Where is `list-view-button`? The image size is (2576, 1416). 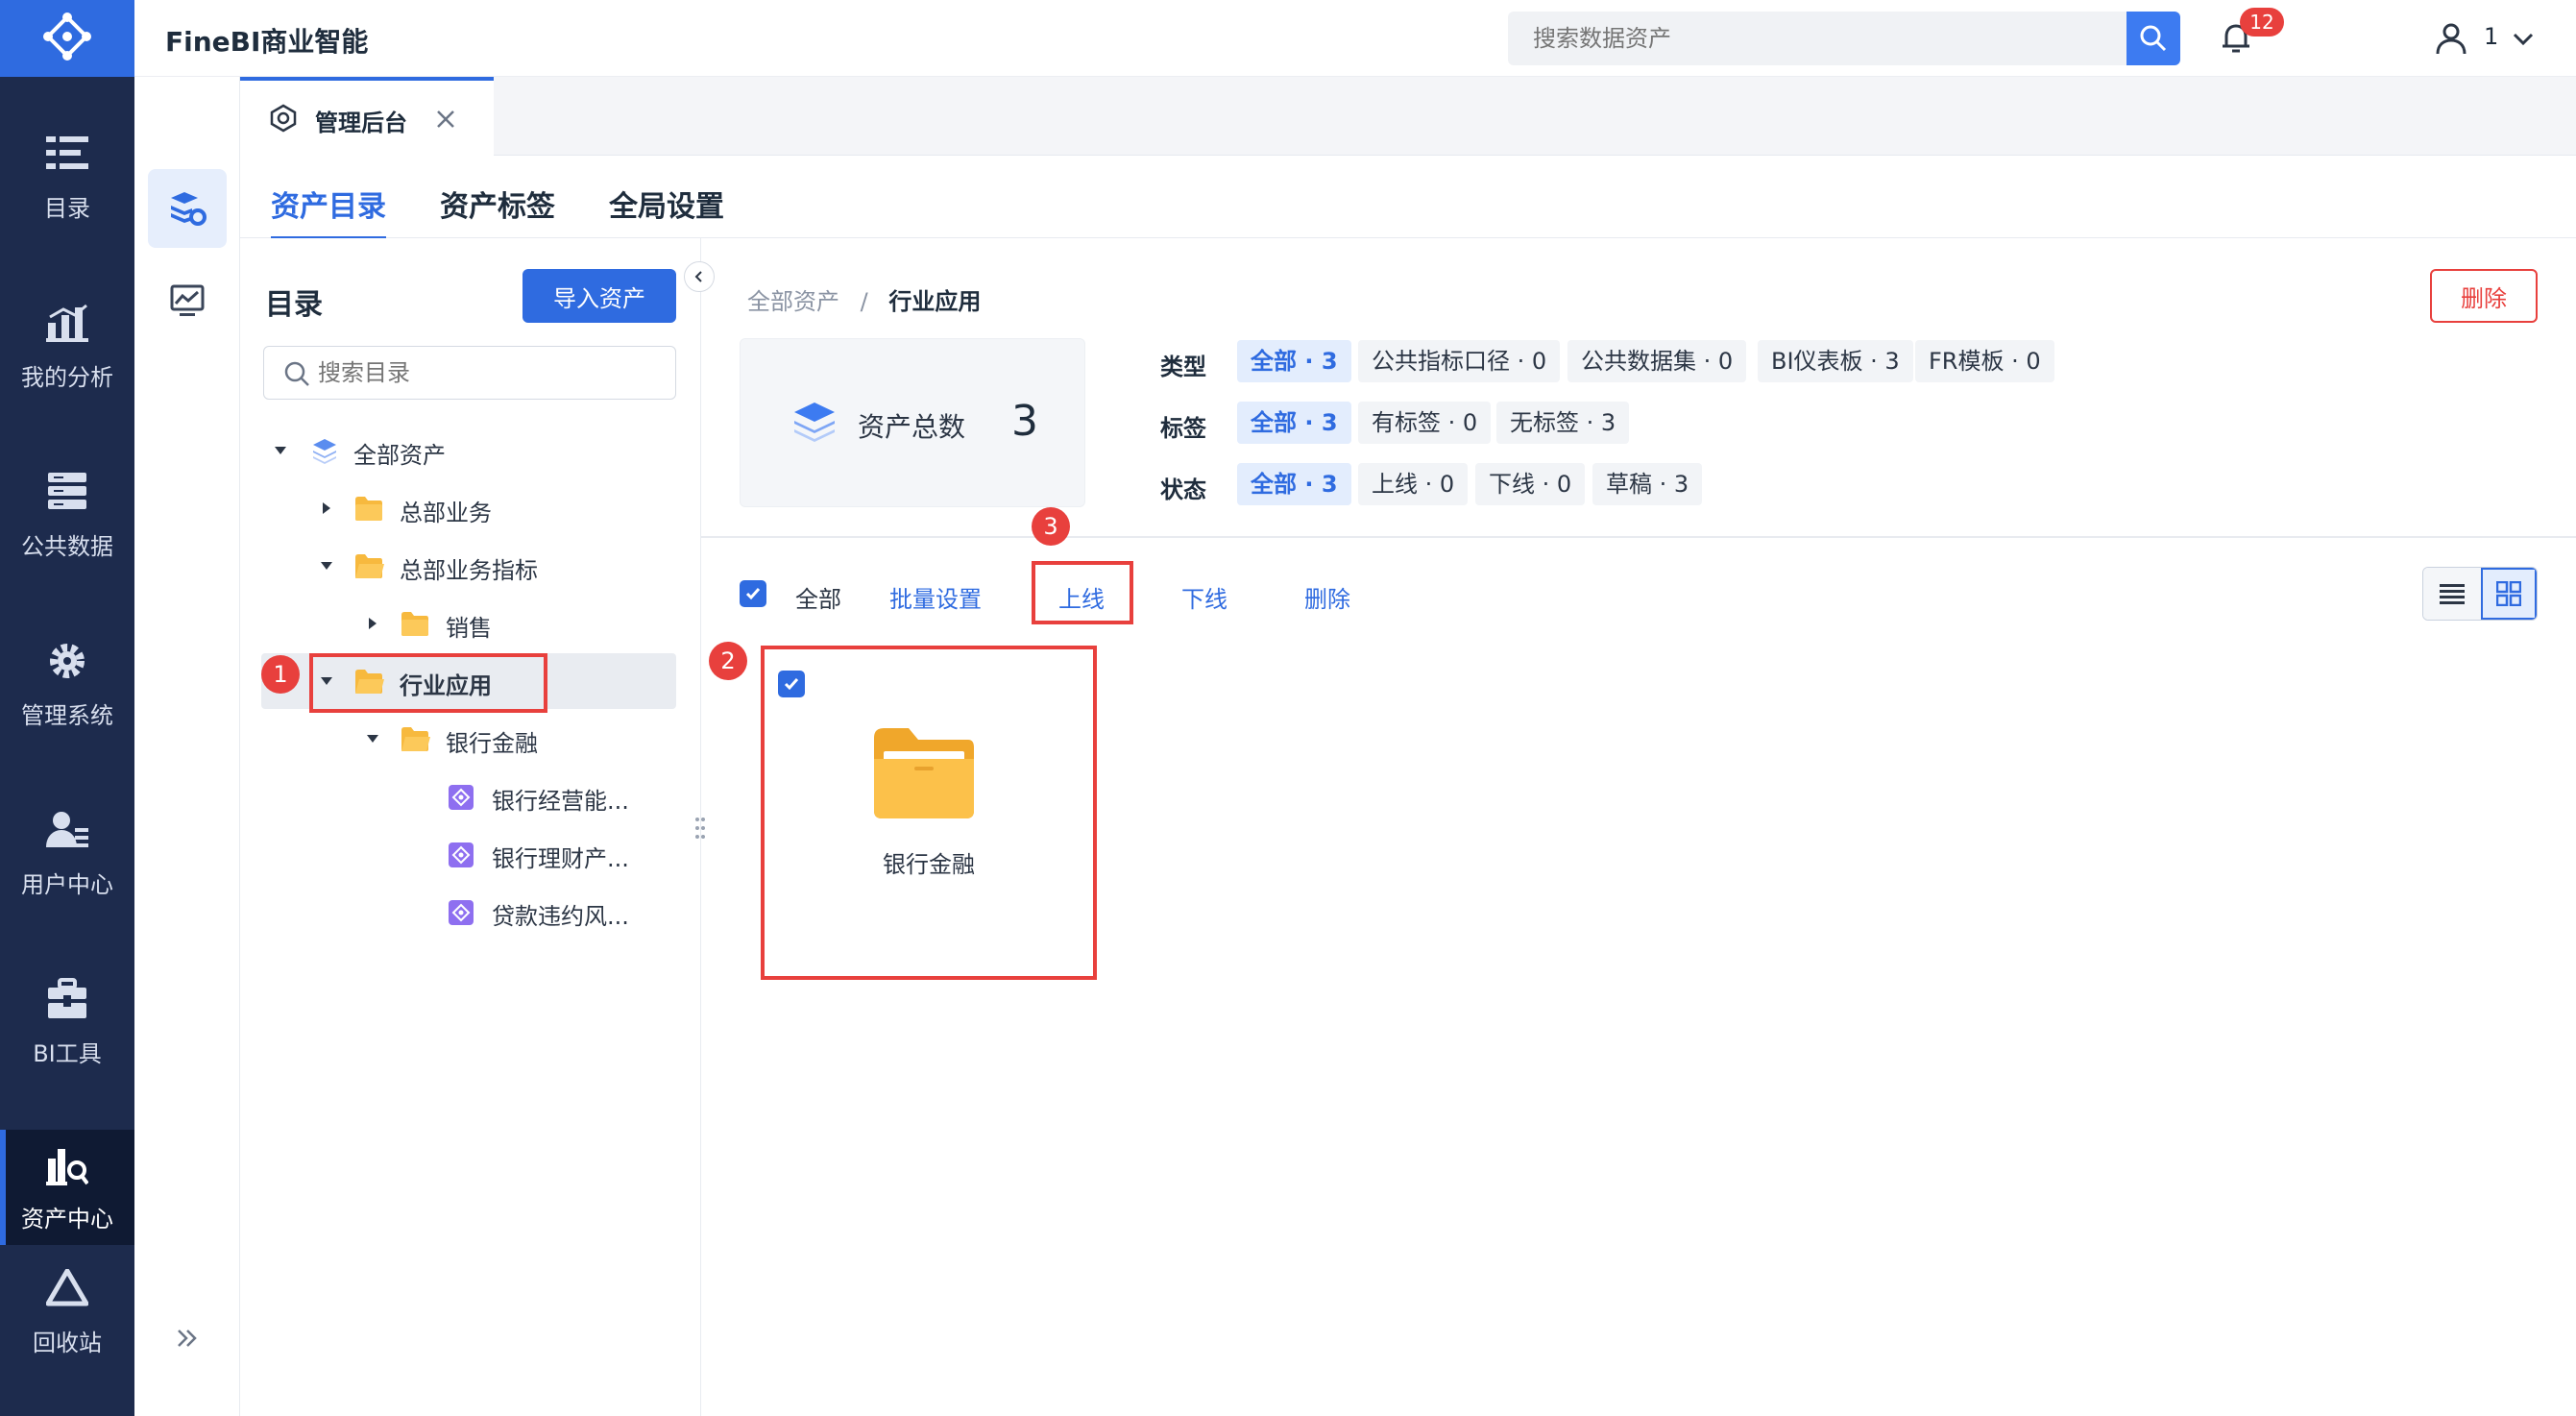 list-view-button is located at coordinates (2452, 594).